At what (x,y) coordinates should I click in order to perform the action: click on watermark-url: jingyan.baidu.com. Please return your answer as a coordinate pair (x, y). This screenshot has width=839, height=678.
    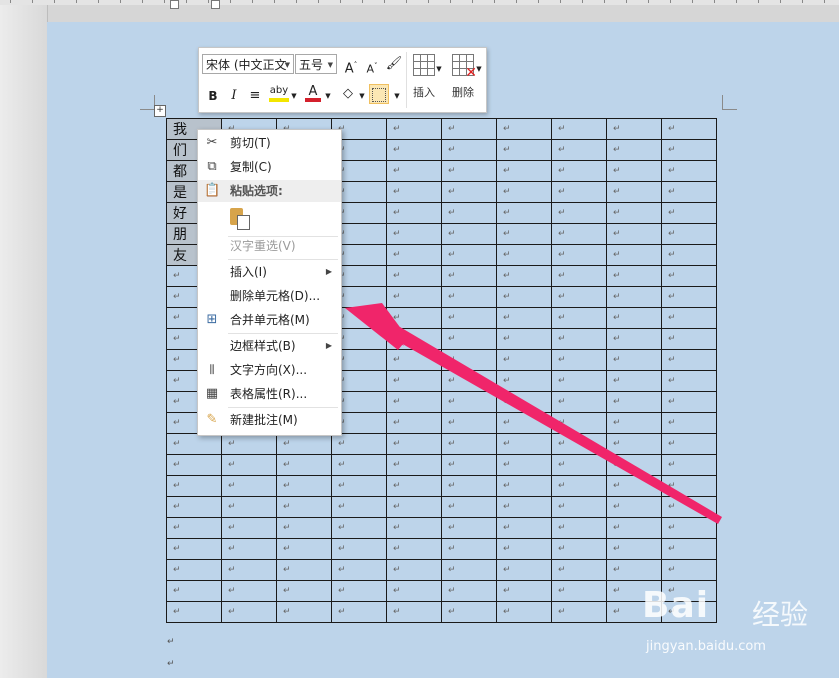
    Looking at the image, I should click on (706, 646).